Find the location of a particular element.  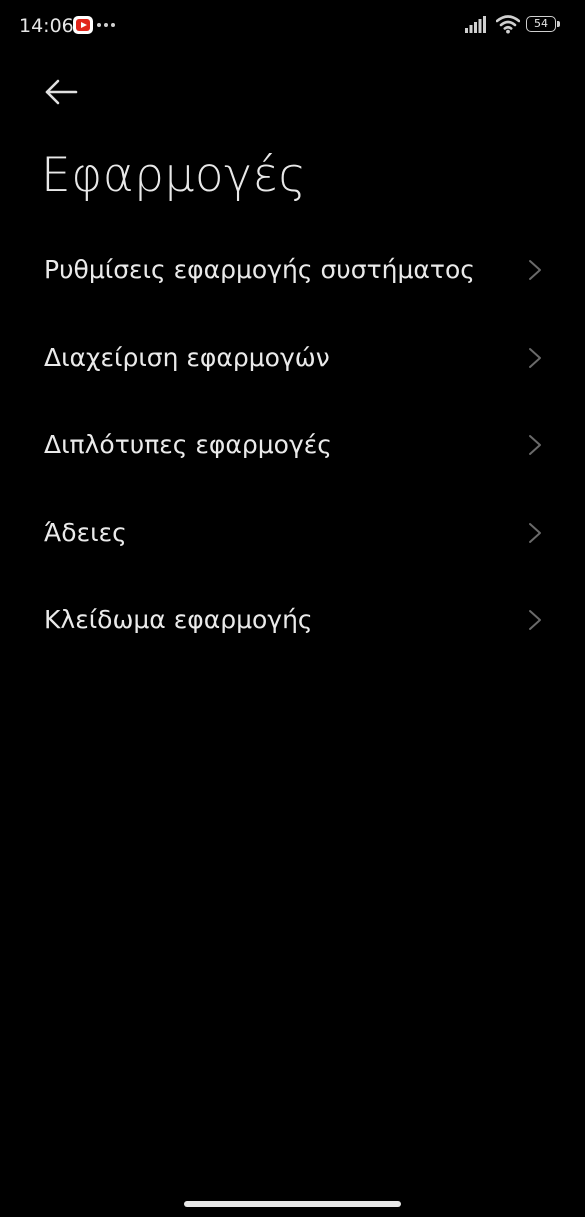

signal-icon is located at coordinates (476, 24).